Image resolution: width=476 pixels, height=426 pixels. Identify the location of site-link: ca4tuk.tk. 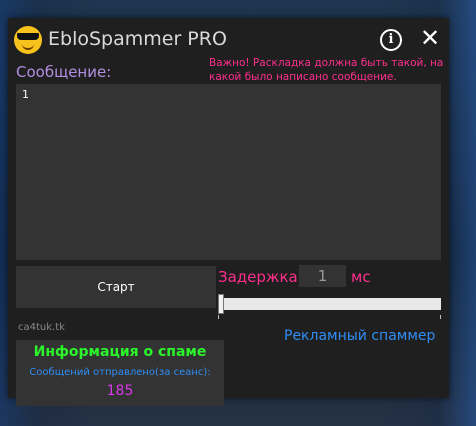
(41, 327).